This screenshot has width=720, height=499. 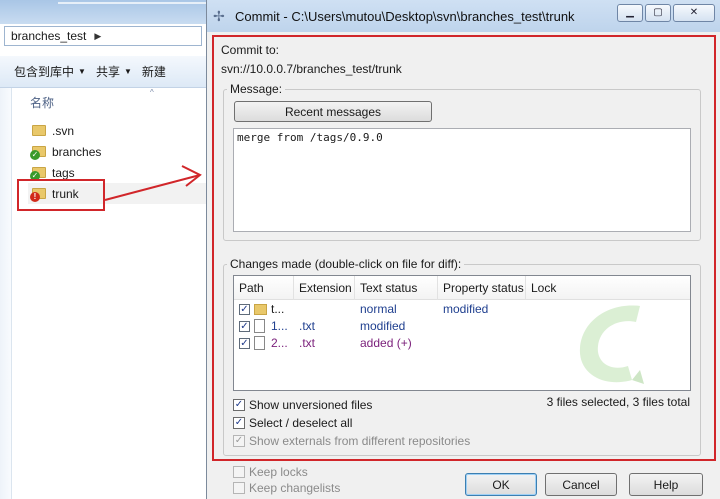 I want to click on commit-to-label: Commit to:, so click(x=250, y=50).